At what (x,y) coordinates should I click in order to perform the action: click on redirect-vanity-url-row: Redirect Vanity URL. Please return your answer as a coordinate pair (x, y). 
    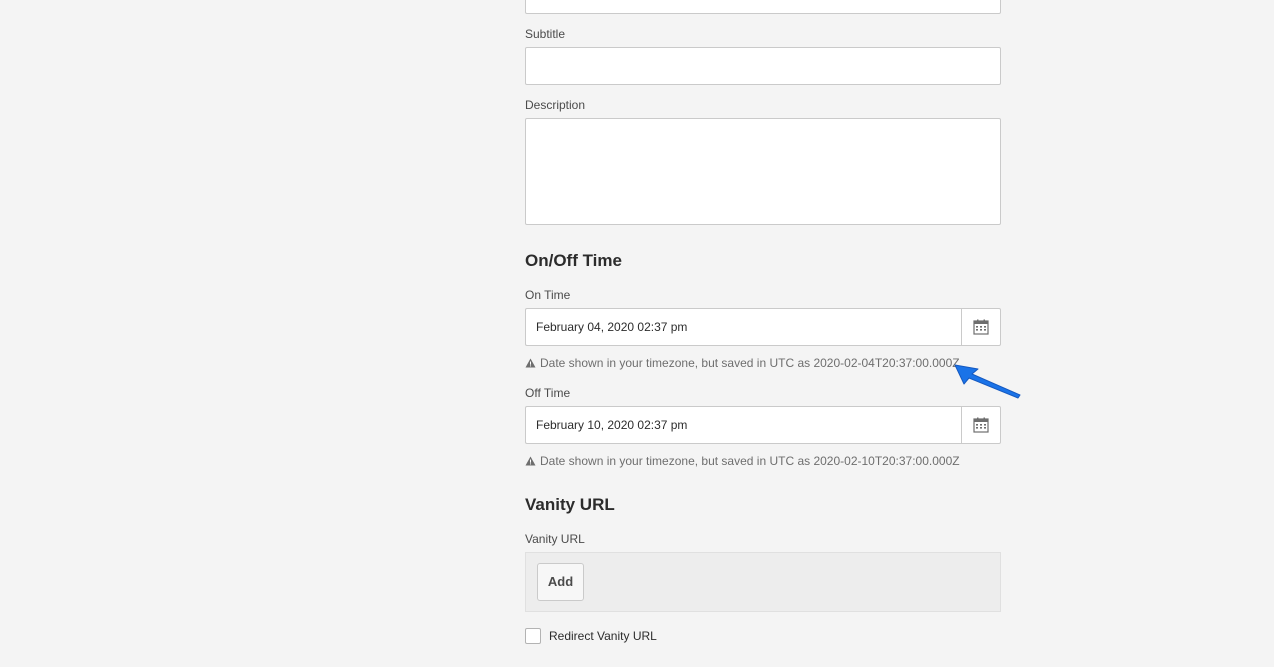
    Looking at the image, I should click on (591, 636).